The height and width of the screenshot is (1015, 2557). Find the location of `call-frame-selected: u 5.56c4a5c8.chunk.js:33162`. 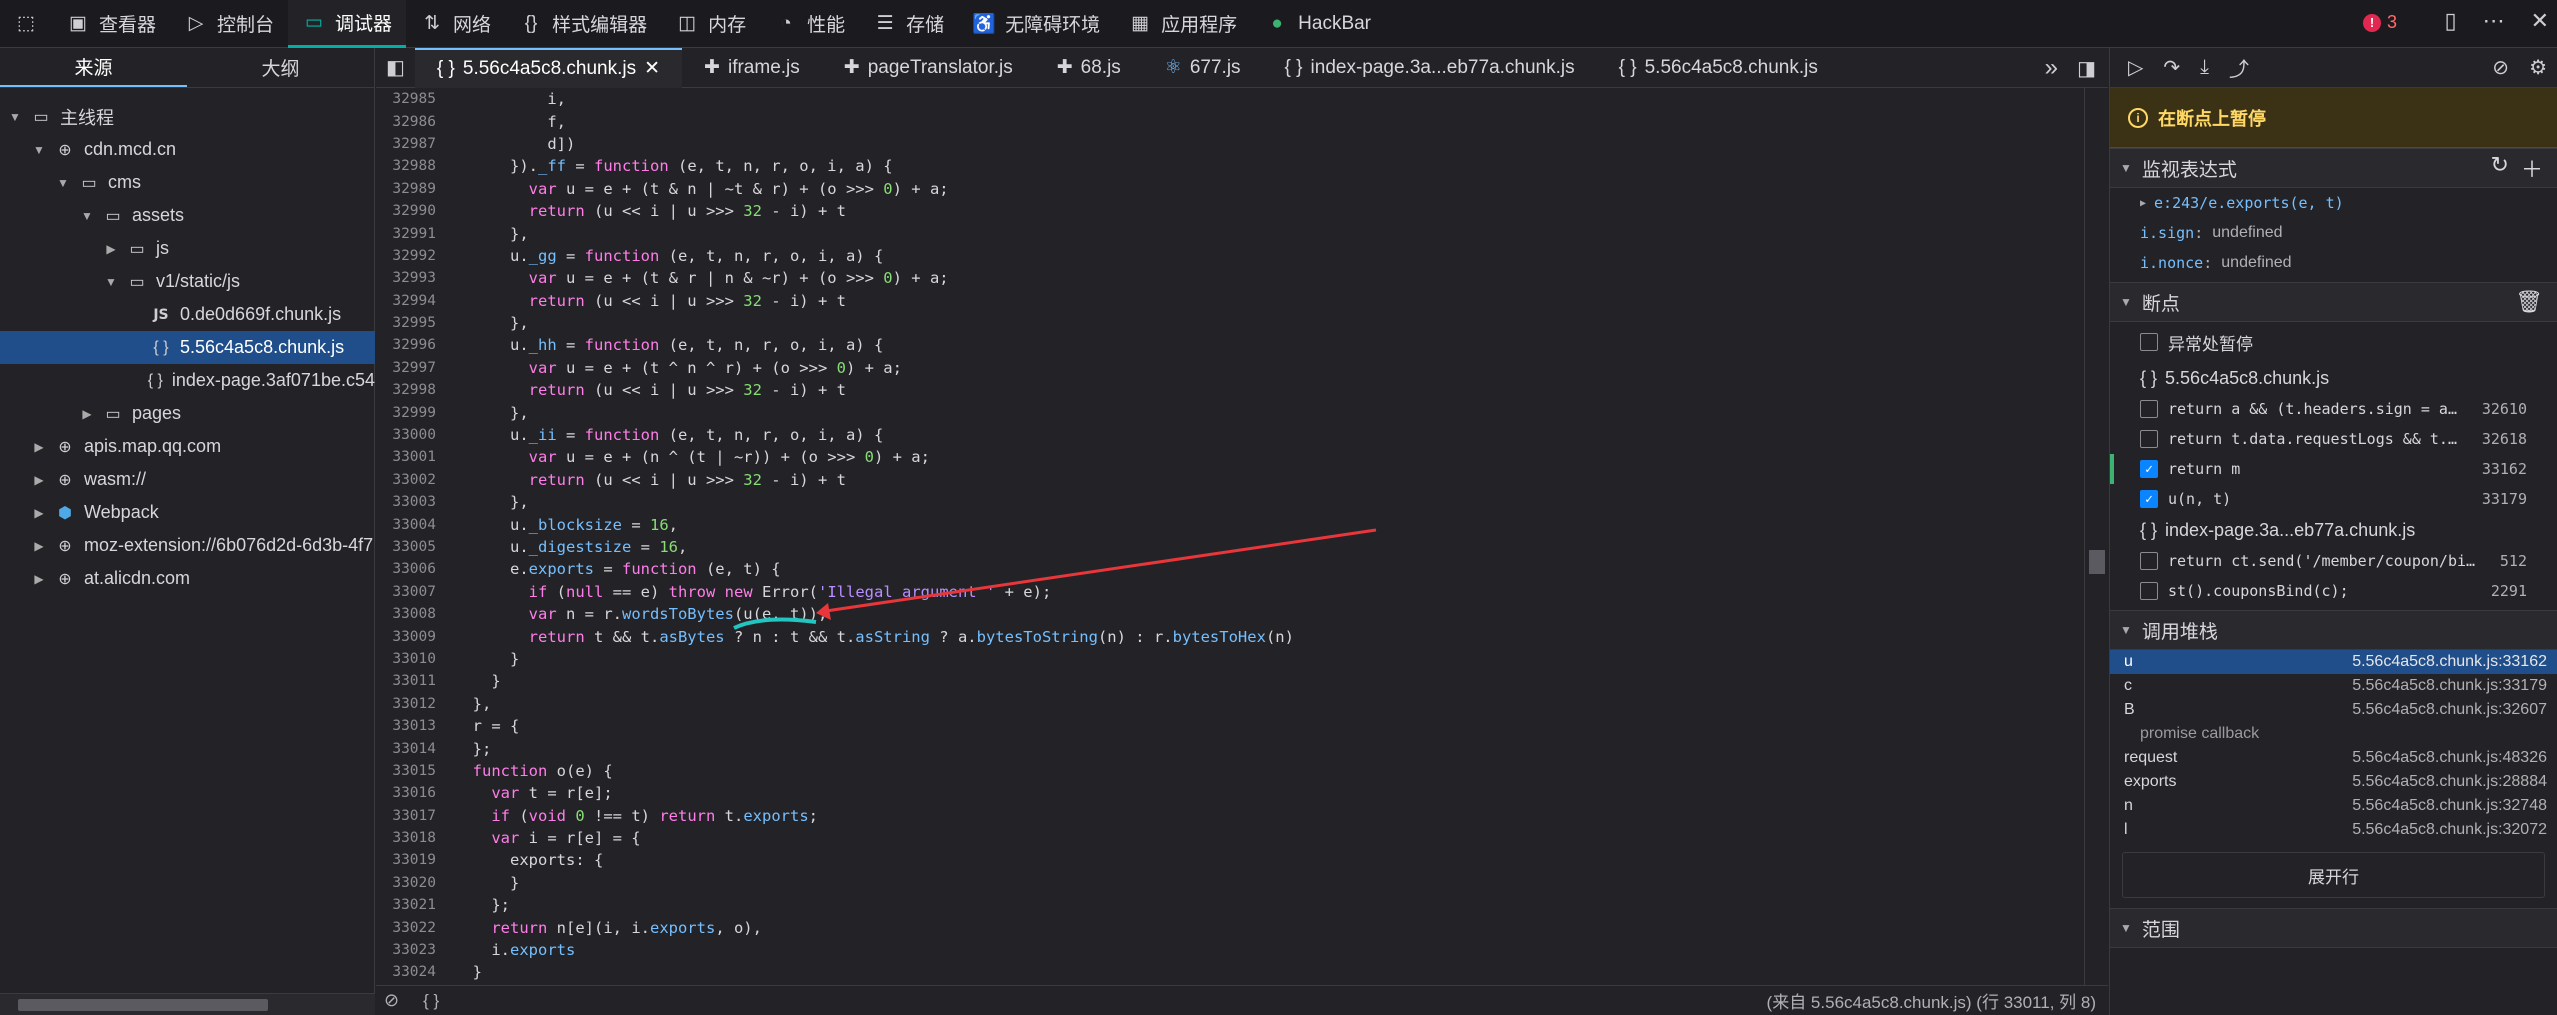

call-frame-selected: u 5.56c4a5c8.chunk.js:33162 is located at coordinates (2333, 662).